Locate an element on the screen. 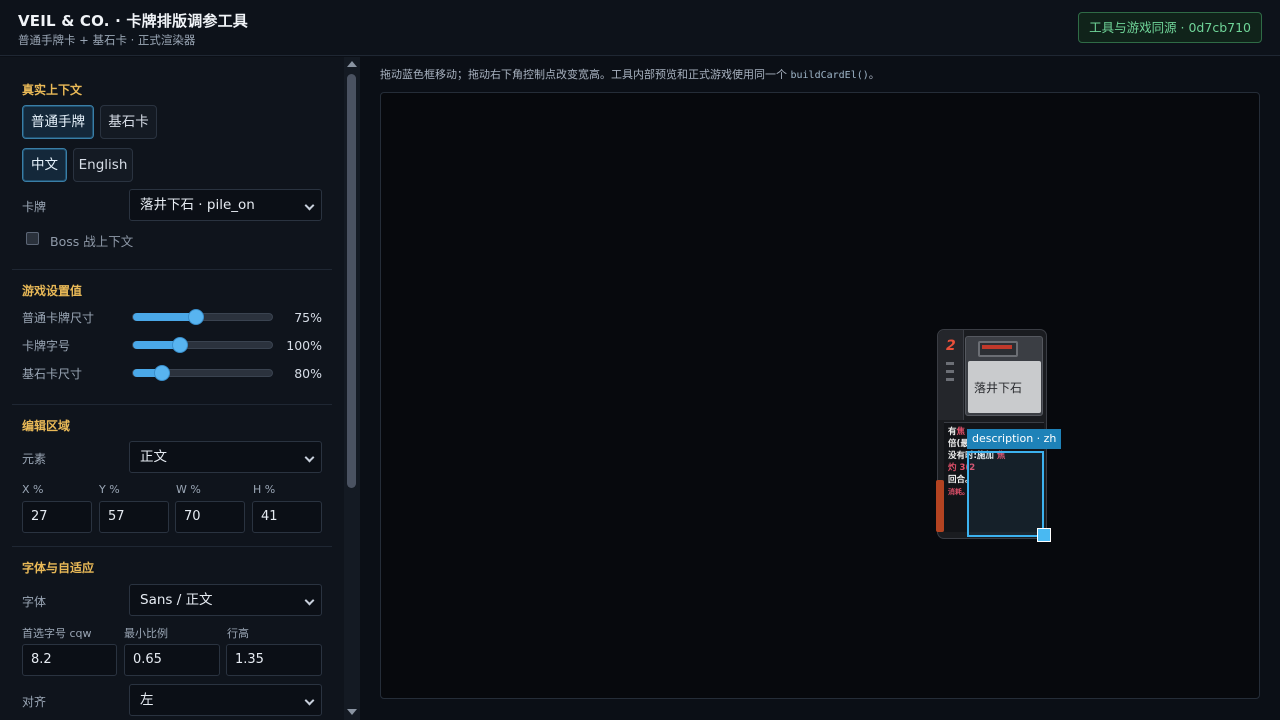 The width and height of the screenshot is (1280, 720). sidebar-scrollbar is located at coordinates (352, 388).